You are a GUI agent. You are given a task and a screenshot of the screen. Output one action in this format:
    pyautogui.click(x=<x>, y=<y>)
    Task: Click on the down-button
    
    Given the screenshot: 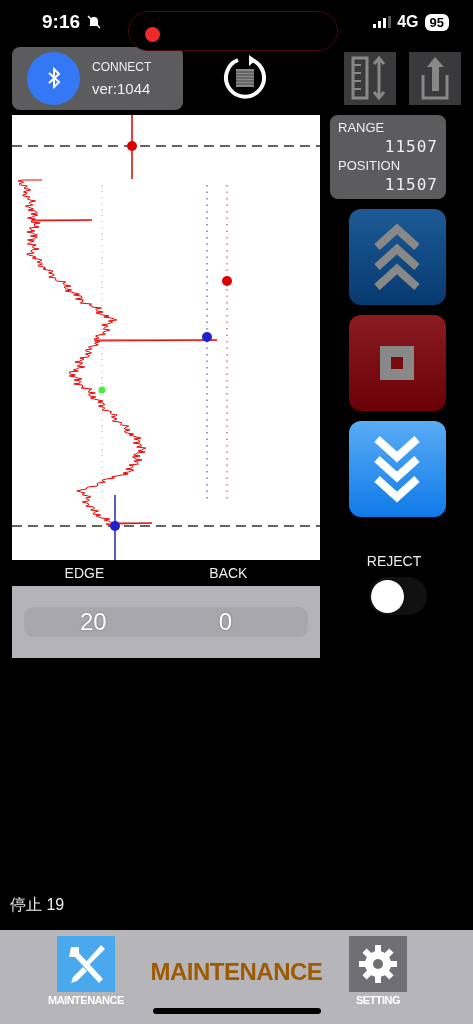 What is the action you would take?
    pyautogui.click(x=397, y=469)
    